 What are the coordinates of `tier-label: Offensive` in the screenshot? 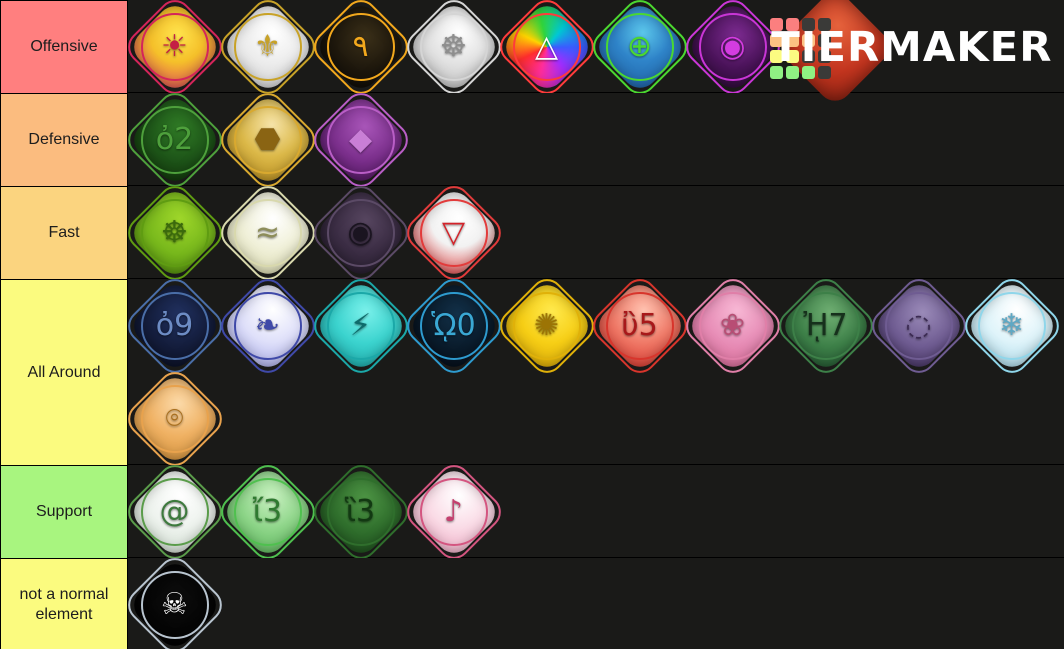 It's located at (64, 46).